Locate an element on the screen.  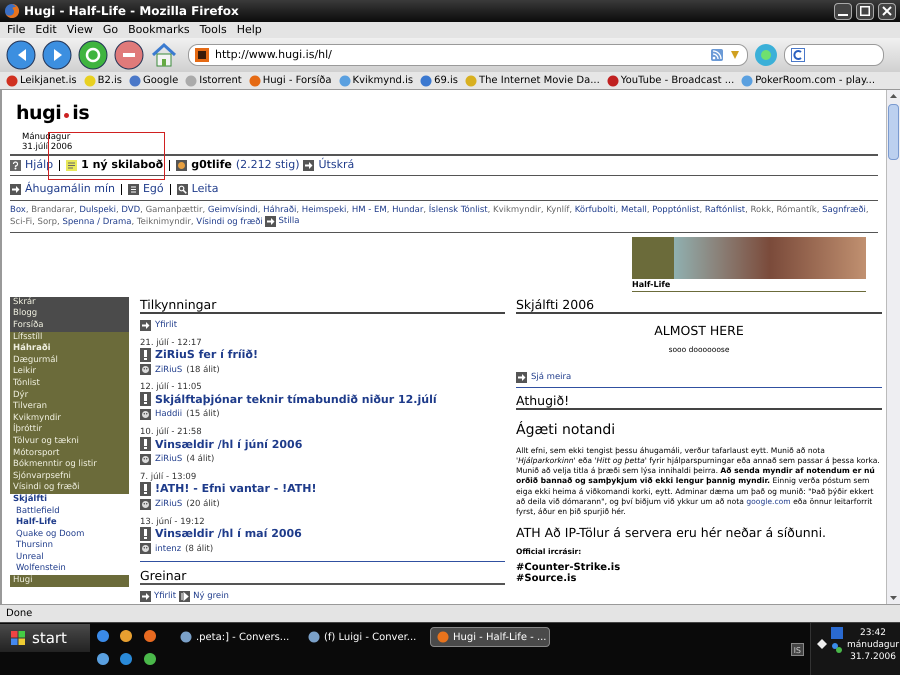
category-link: Kynlíf is located at coordinates (558, 210).